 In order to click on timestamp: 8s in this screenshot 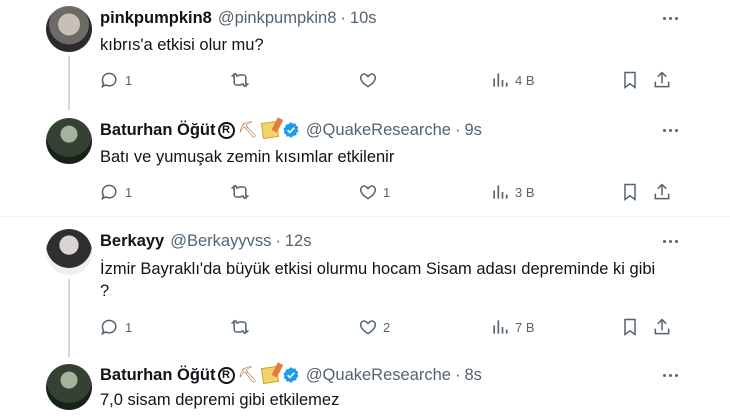, I will do `click(472, 375)`.